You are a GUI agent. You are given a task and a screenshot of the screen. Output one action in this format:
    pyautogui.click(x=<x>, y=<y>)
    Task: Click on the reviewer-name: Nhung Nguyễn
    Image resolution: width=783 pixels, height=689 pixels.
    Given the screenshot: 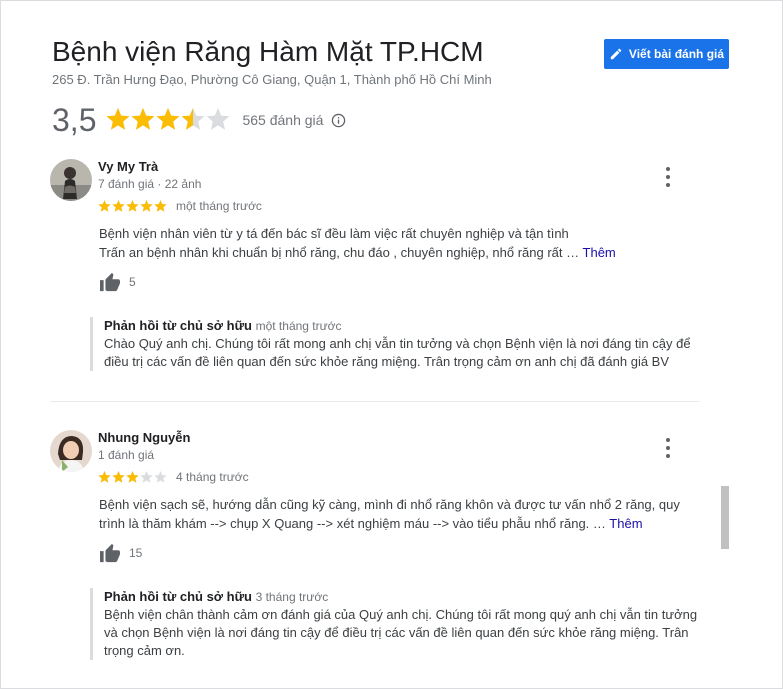 What is the action you would take?
    pyautogui.click(x=144, y=437)
    